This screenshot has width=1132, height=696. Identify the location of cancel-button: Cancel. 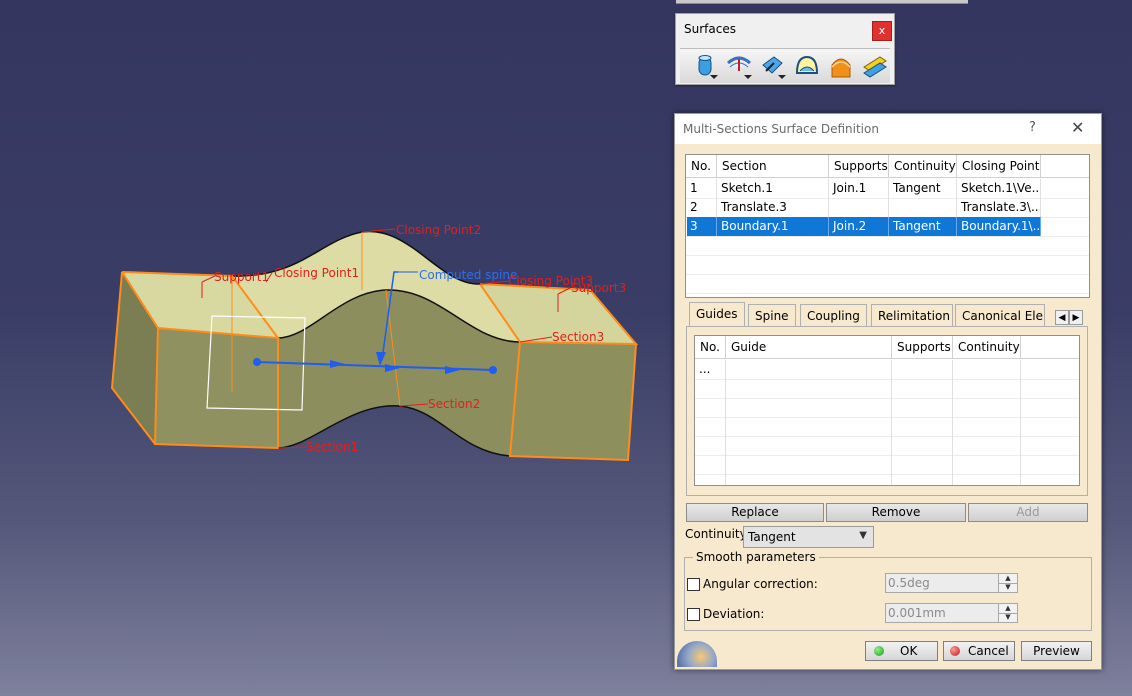
(979, 651).